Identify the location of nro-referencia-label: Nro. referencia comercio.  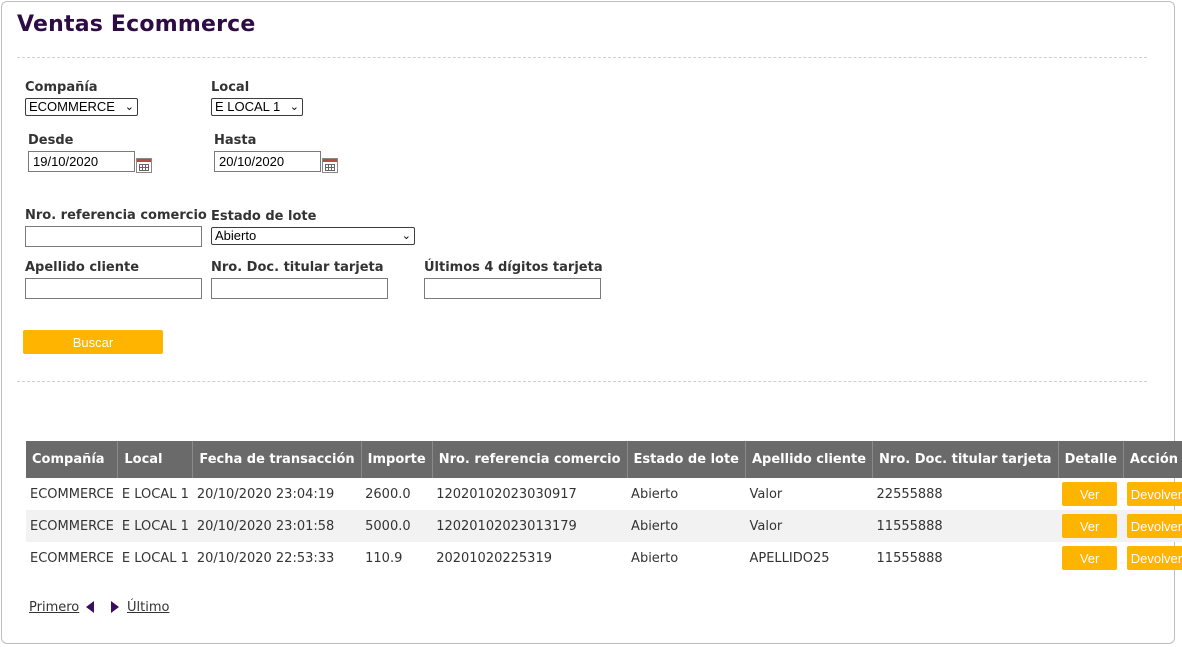
(116, 215).